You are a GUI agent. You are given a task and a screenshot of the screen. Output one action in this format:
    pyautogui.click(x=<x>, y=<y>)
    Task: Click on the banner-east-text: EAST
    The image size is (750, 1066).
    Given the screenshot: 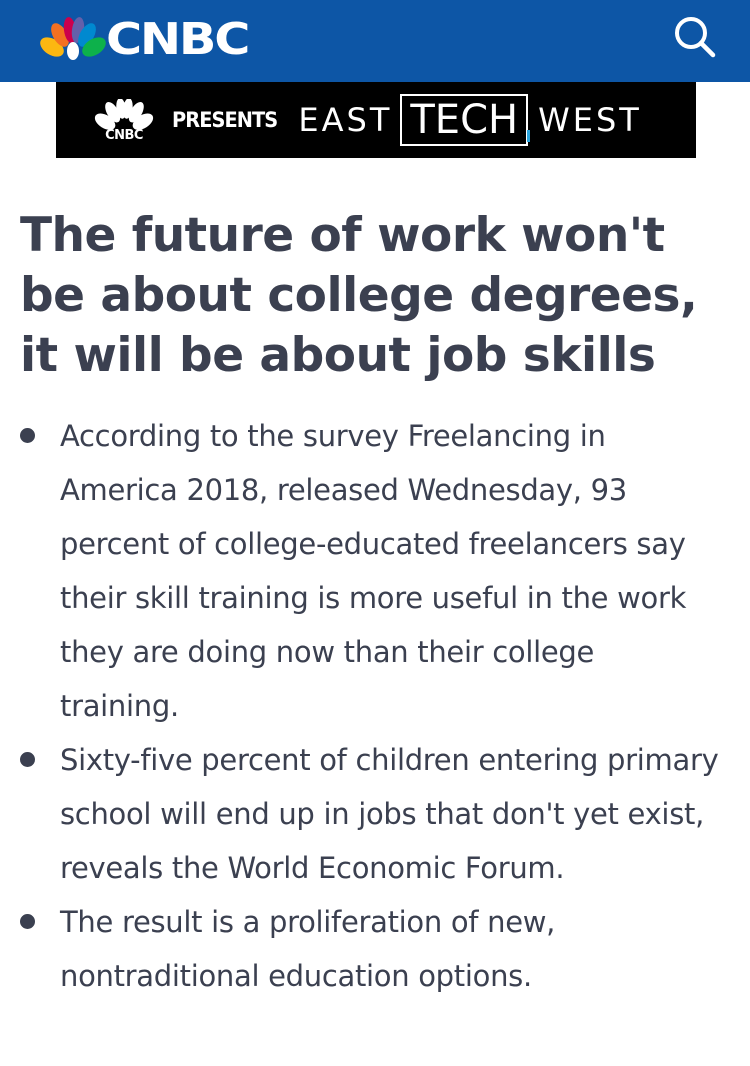 What is the action you would take?
    pyautogui.click(x=345, y=120)
    